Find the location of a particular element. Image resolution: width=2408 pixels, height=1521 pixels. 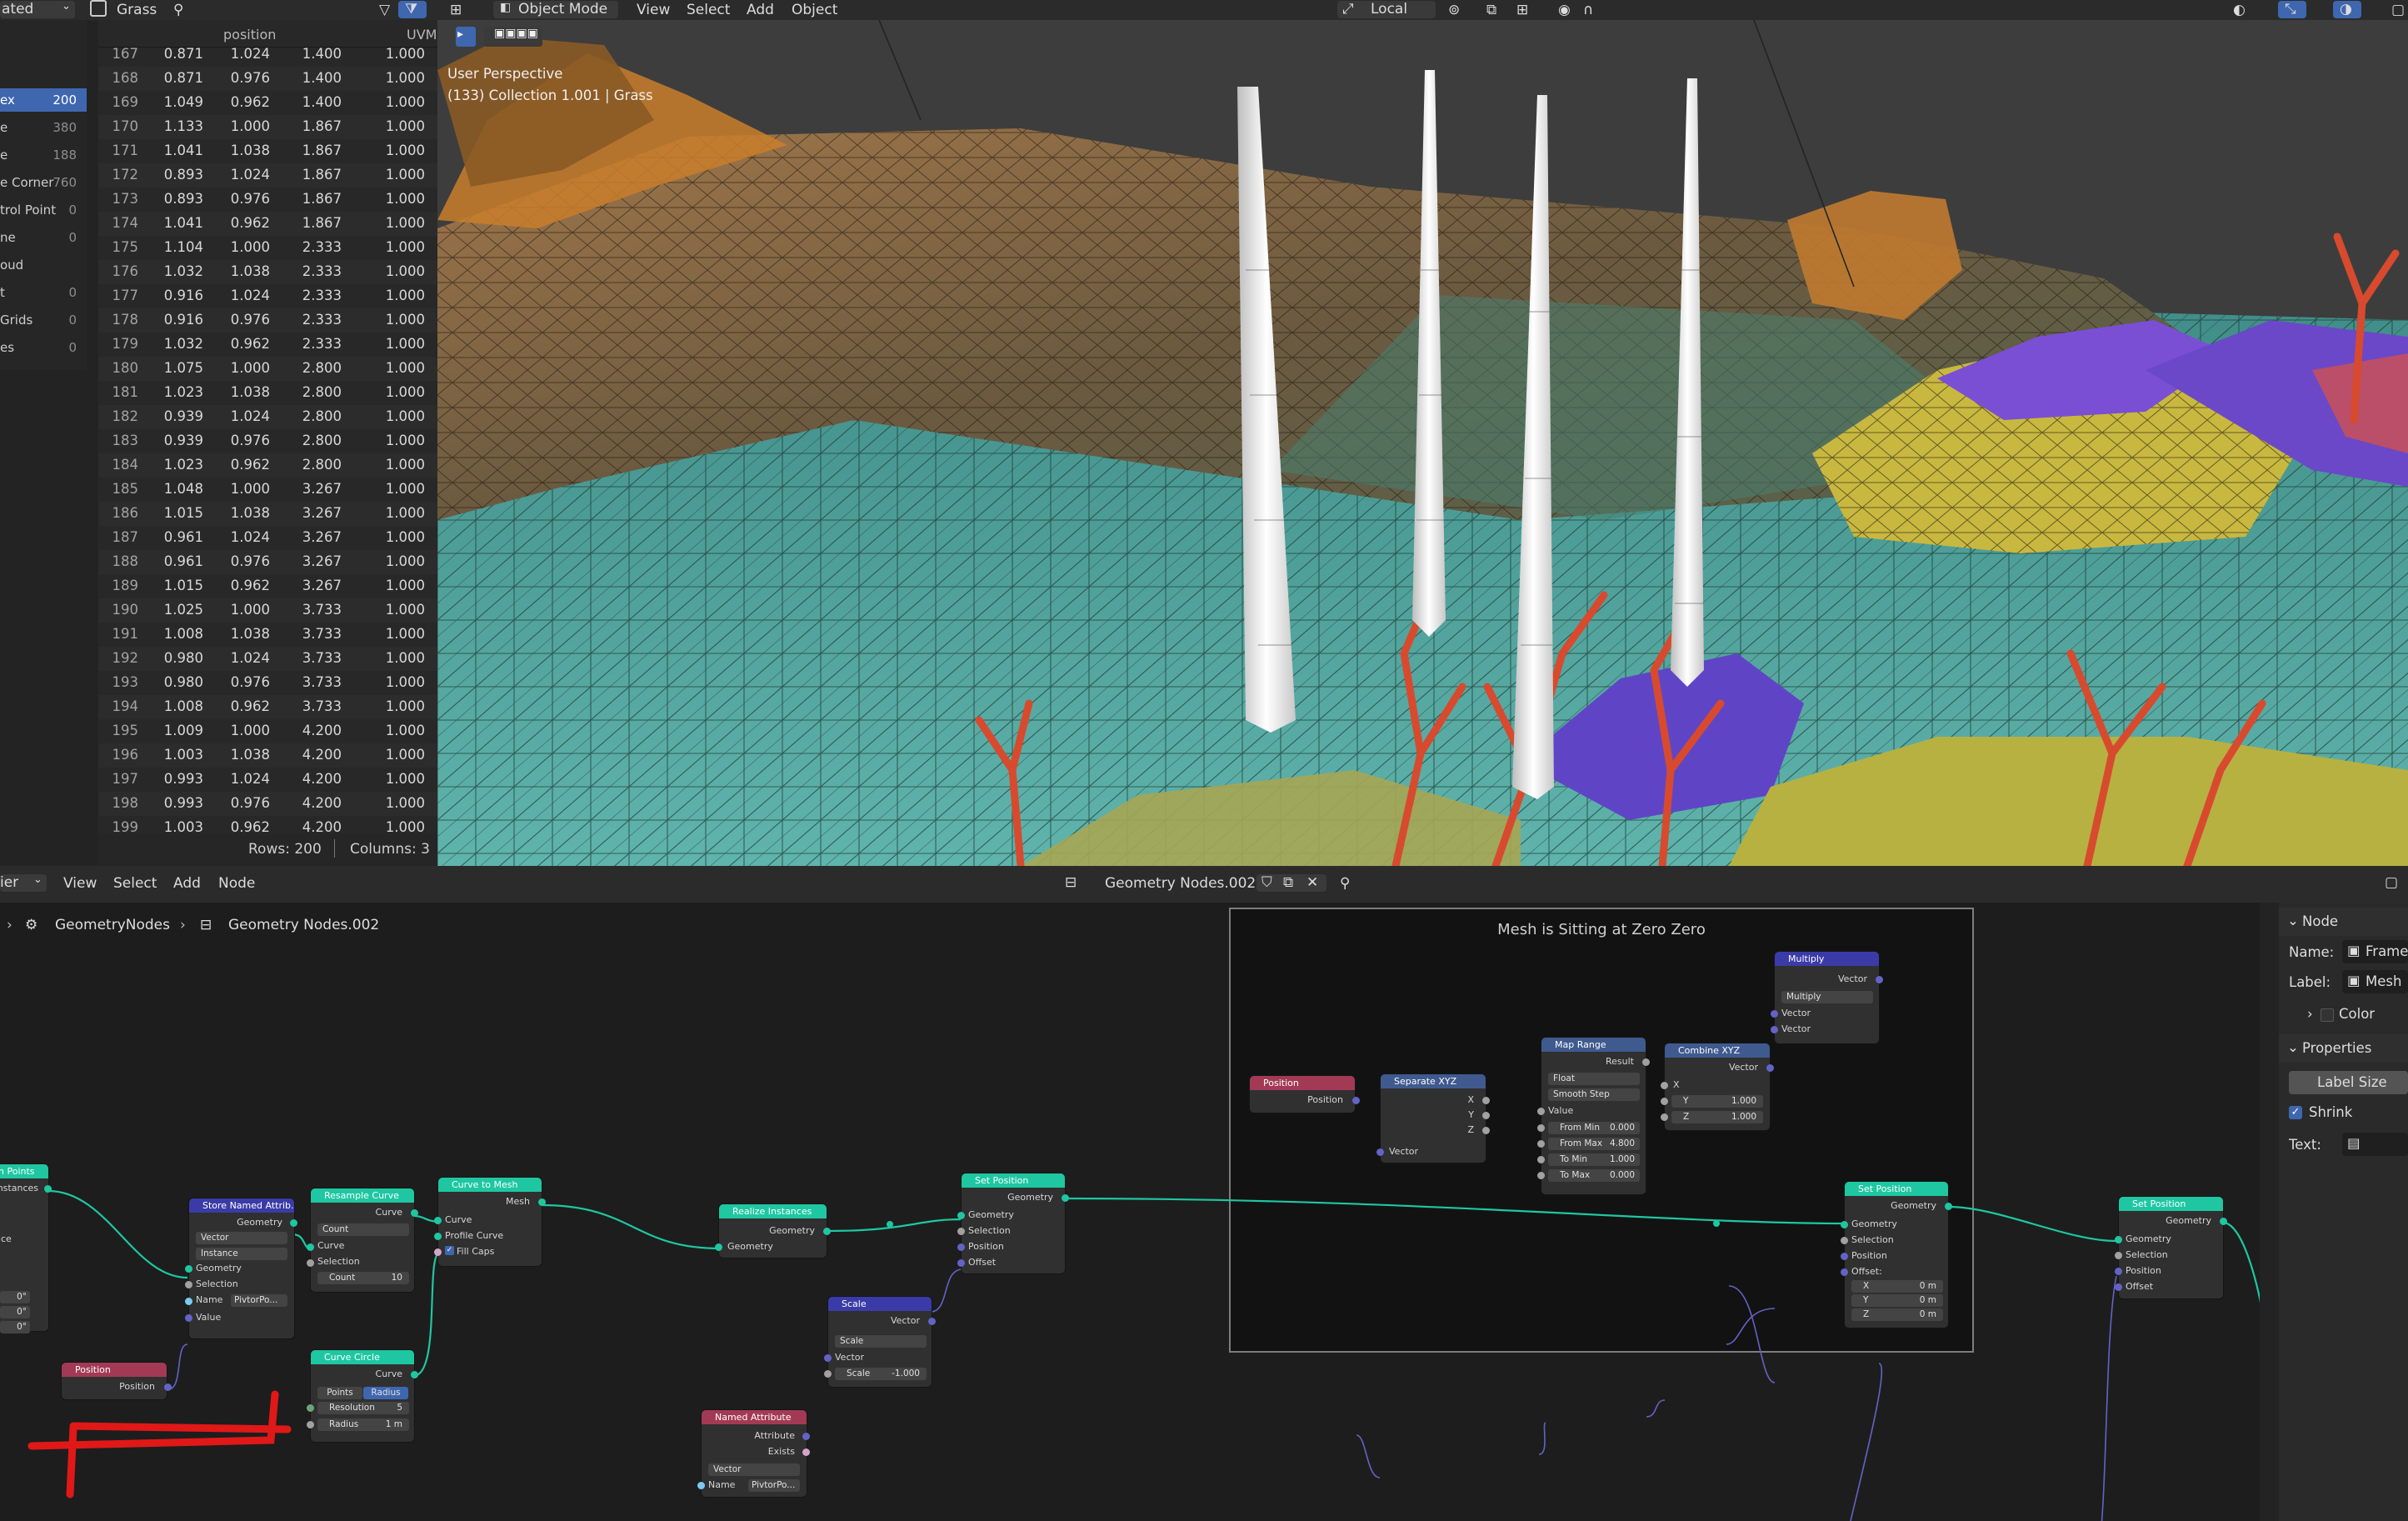

mode-points-tab: Points is located at coordinates (339, 1393).